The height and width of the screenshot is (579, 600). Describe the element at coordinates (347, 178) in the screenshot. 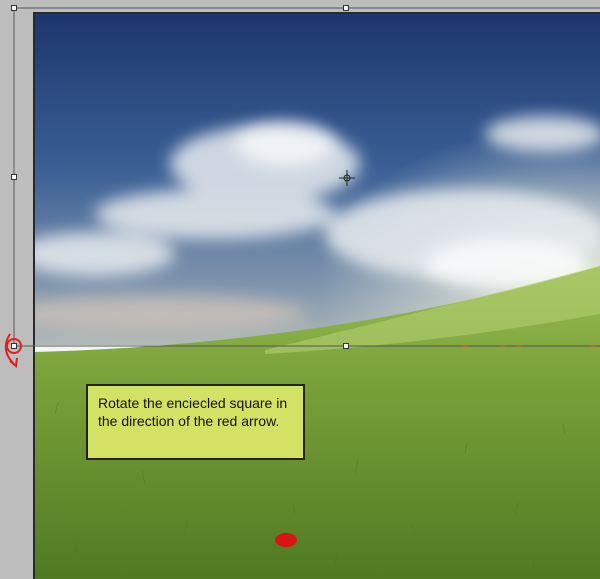

I see `crosshair-icon` at that location.